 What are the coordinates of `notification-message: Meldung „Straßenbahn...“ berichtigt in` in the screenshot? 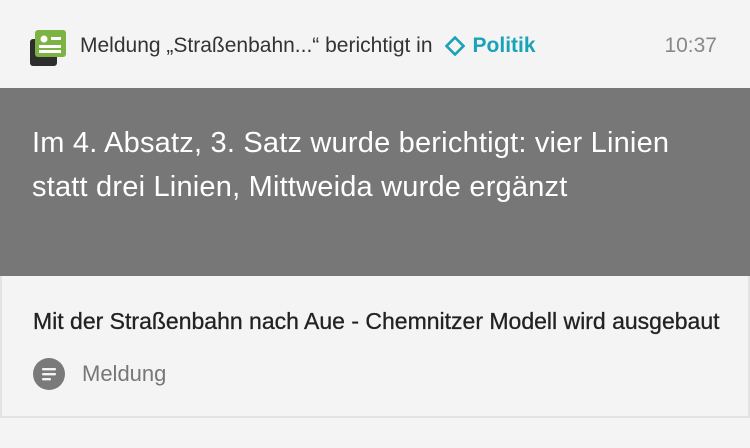 It's located at (256, 45).